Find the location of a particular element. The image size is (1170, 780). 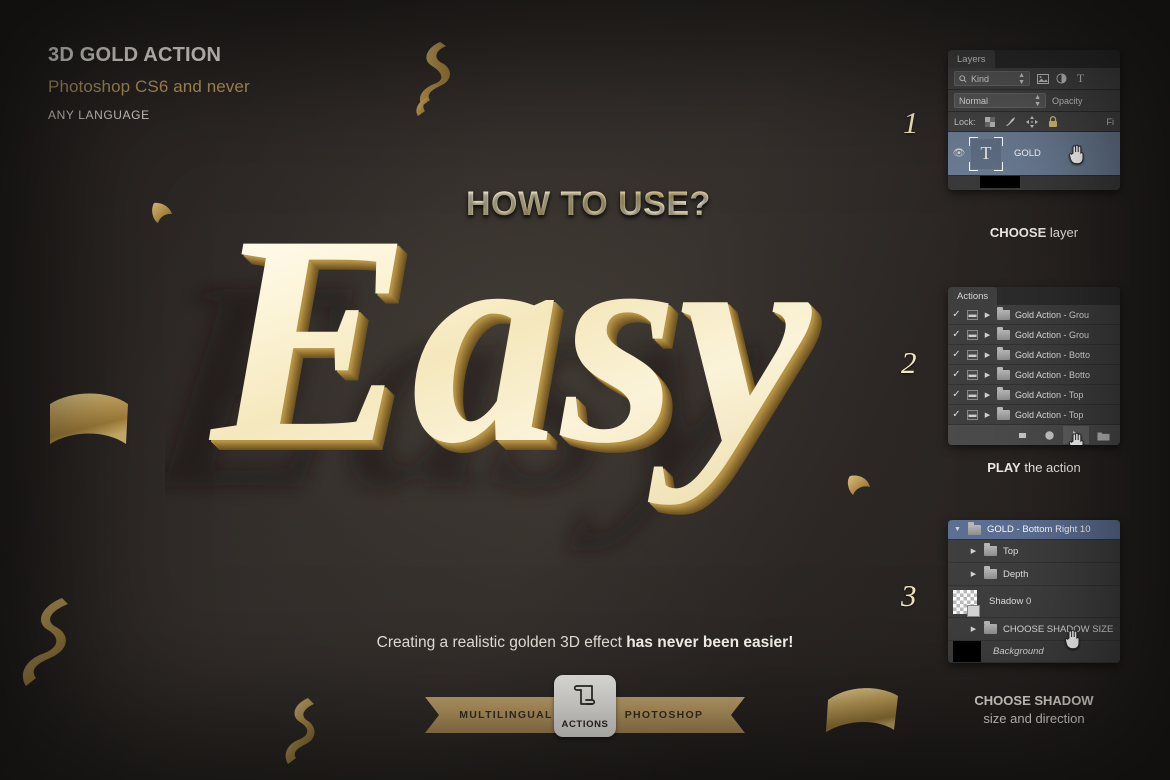

step-2-caption: PLAY the action is located at coordinates (1034, 468).